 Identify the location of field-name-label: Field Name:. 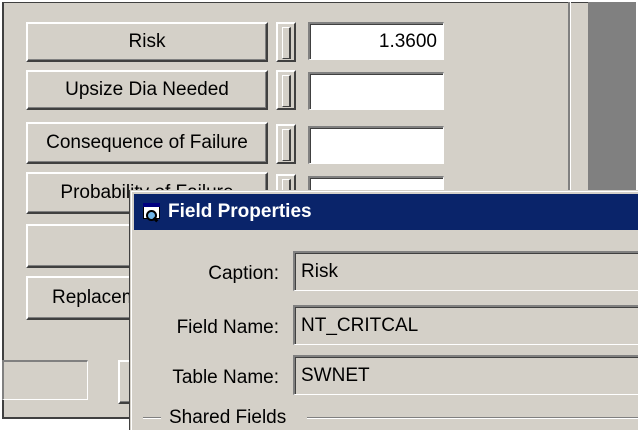
(227, 327).